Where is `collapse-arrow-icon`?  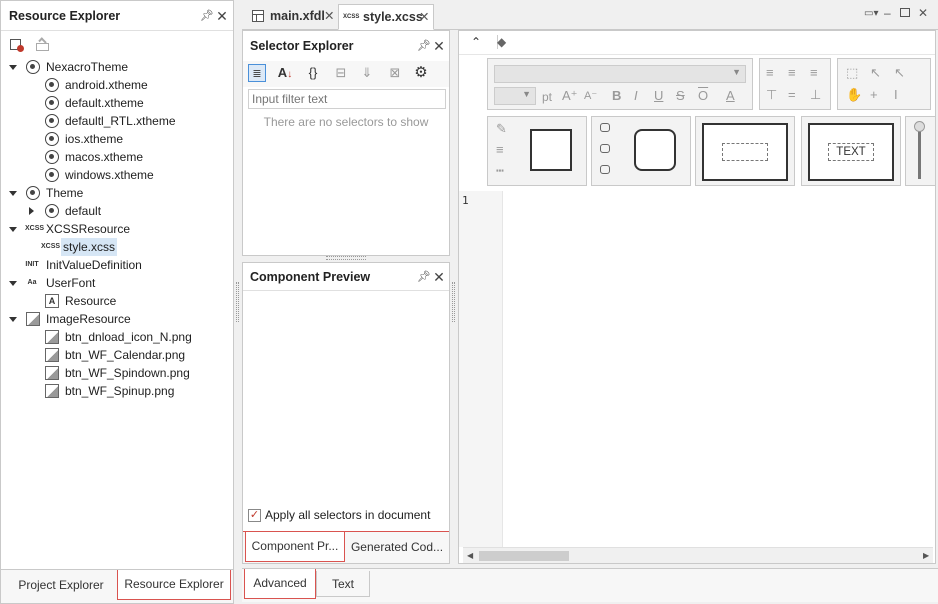
collapse-arrow-icon is located at coordinates (31, 211).